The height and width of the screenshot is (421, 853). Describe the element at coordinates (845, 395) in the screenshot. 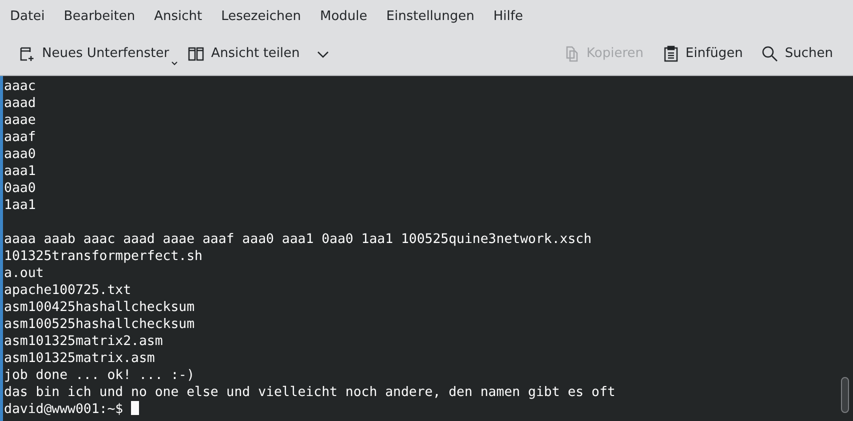

I see `scrollbar-thumb` at that location.